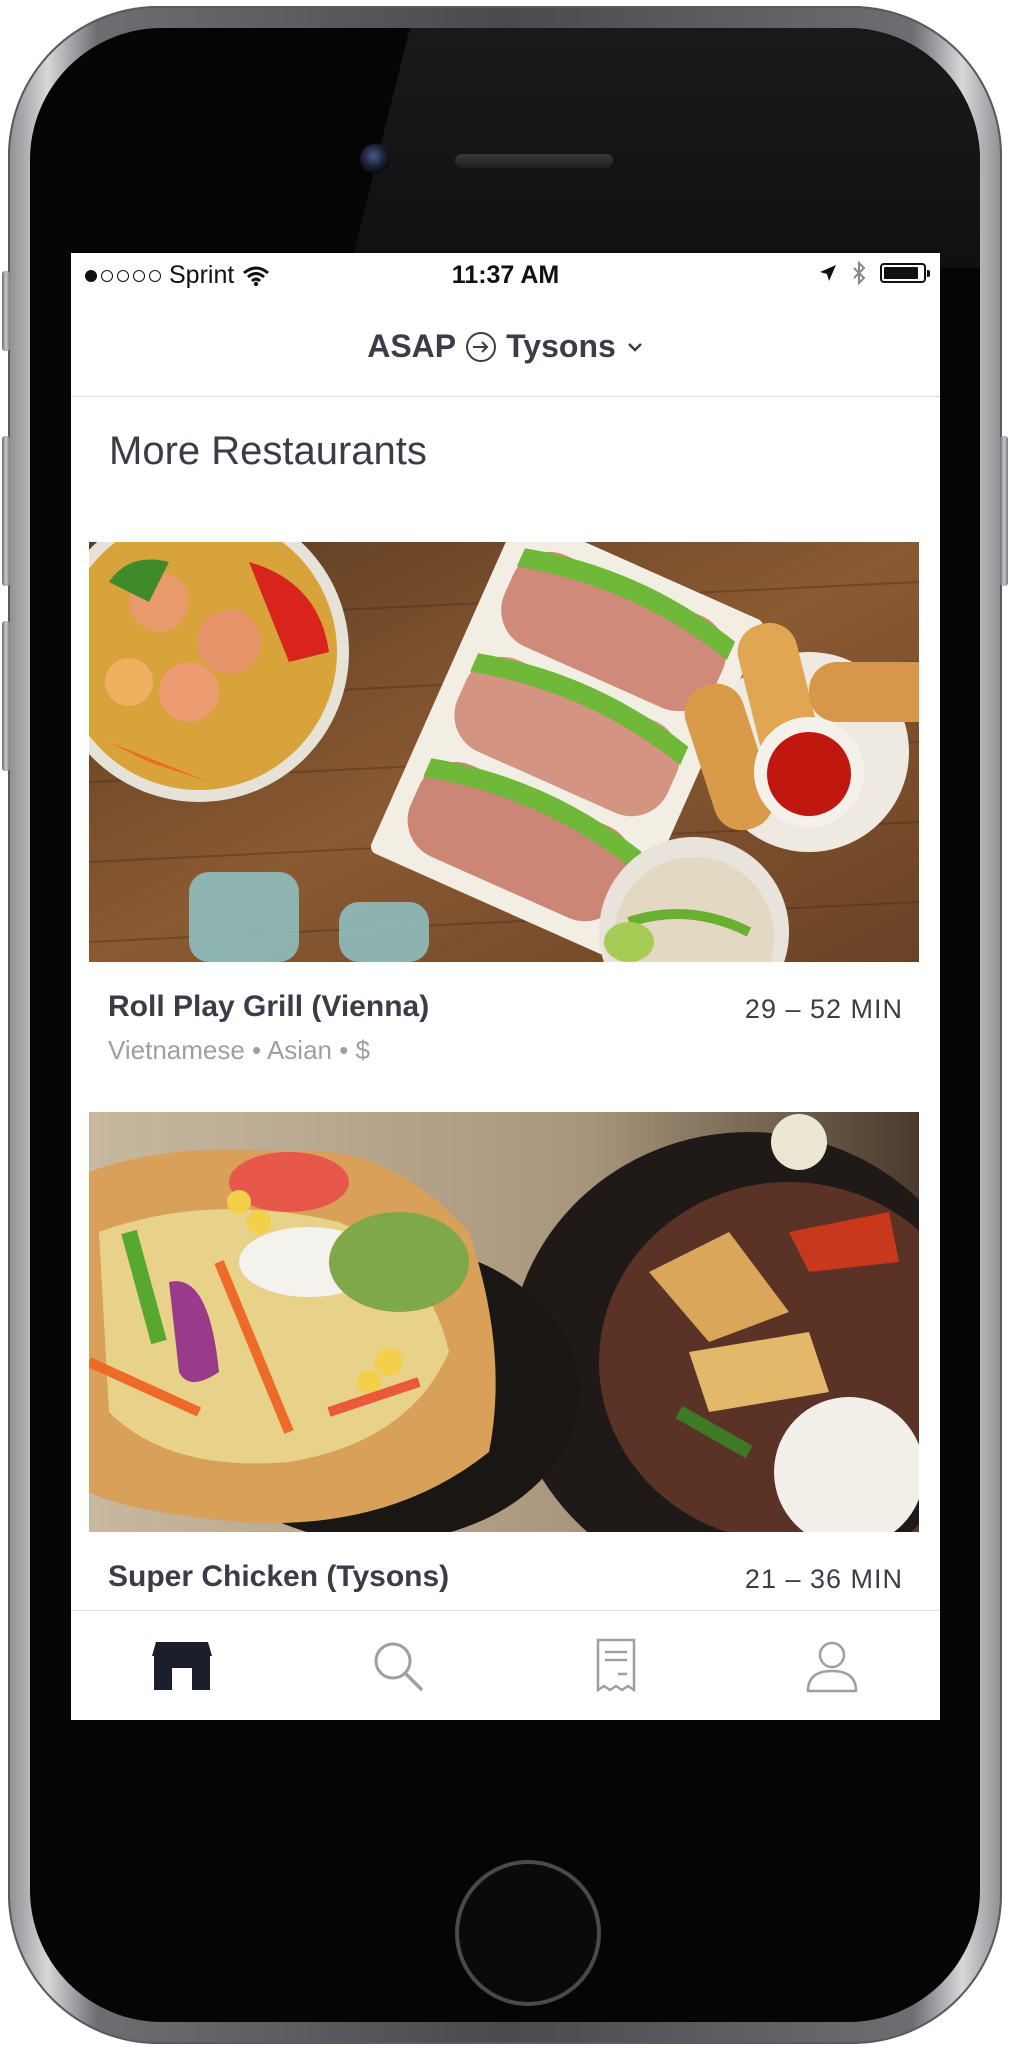 The image size is (1010, 2052). What do you see at coordinates (905, 273) in the screenshot?
I see `battery-icon` at bounding box center [905, 273].